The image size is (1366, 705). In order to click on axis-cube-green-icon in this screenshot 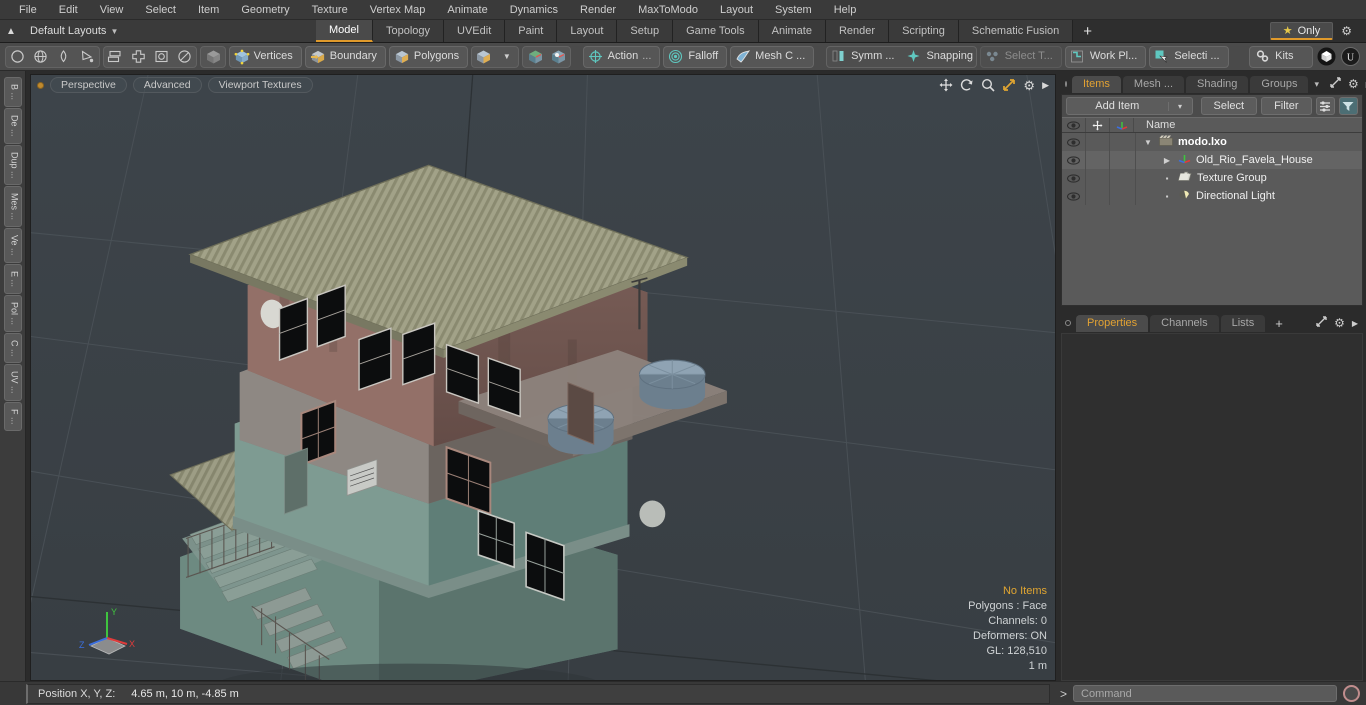, I will do `click(534, 57)`.